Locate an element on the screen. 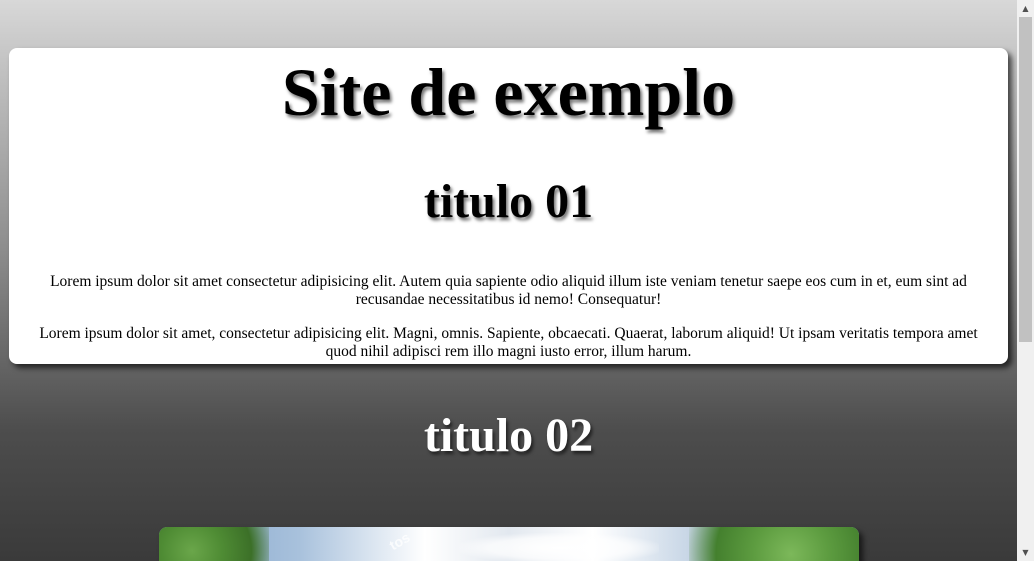 The image size is (1034, 561). landscape-image: tos is located at coordinates (509, 544).